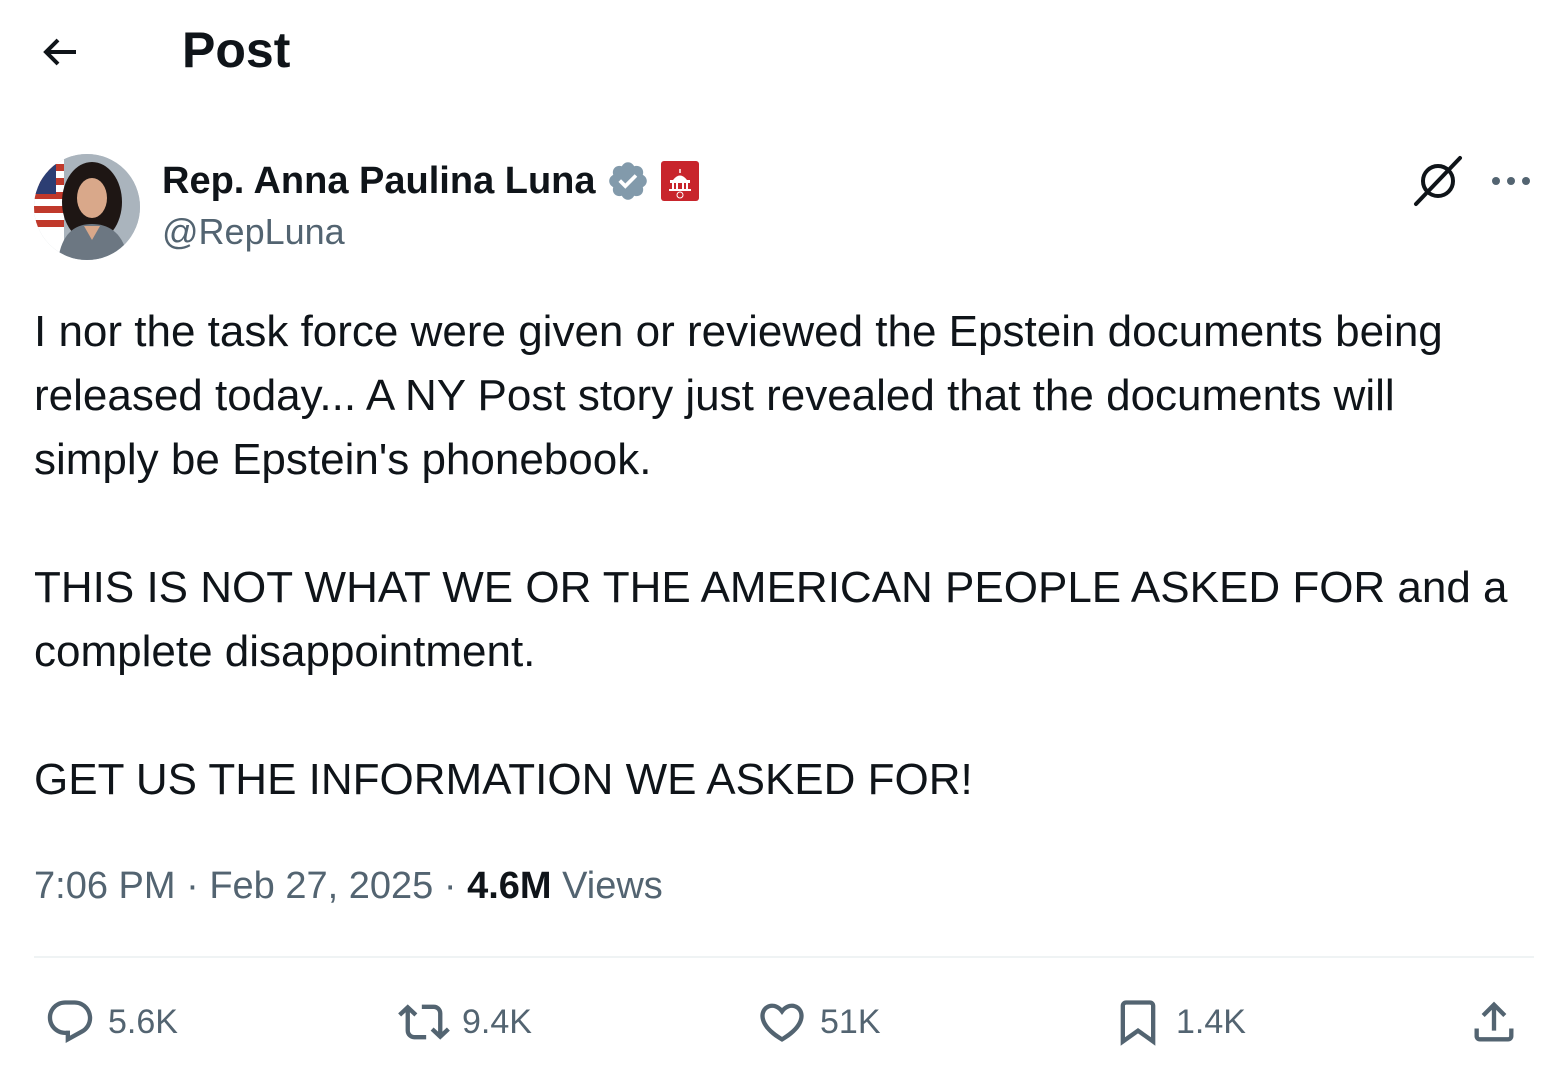  Describe the element at coordinates (70, 1022) in the screenshot. I see `reply-icon` at that location.